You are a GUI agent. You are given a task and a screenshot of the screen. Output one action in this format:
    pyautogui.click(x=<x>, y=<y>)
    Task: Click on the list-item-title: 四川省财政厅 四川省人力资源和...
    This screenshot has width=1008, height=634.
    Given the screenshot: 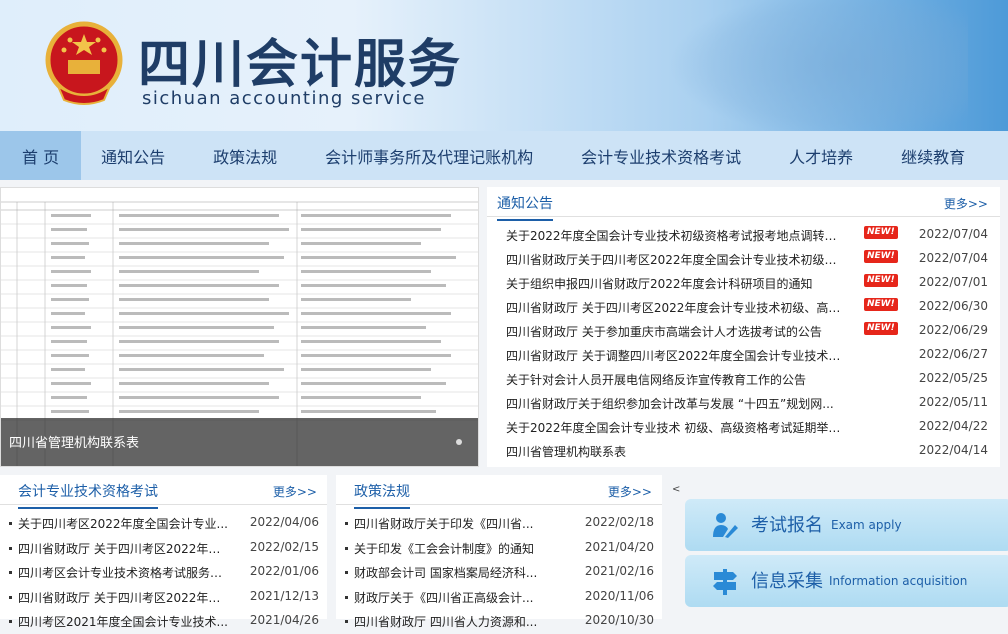 What is the action you would take?
    pyautogui.click(x=449, y=621)
    